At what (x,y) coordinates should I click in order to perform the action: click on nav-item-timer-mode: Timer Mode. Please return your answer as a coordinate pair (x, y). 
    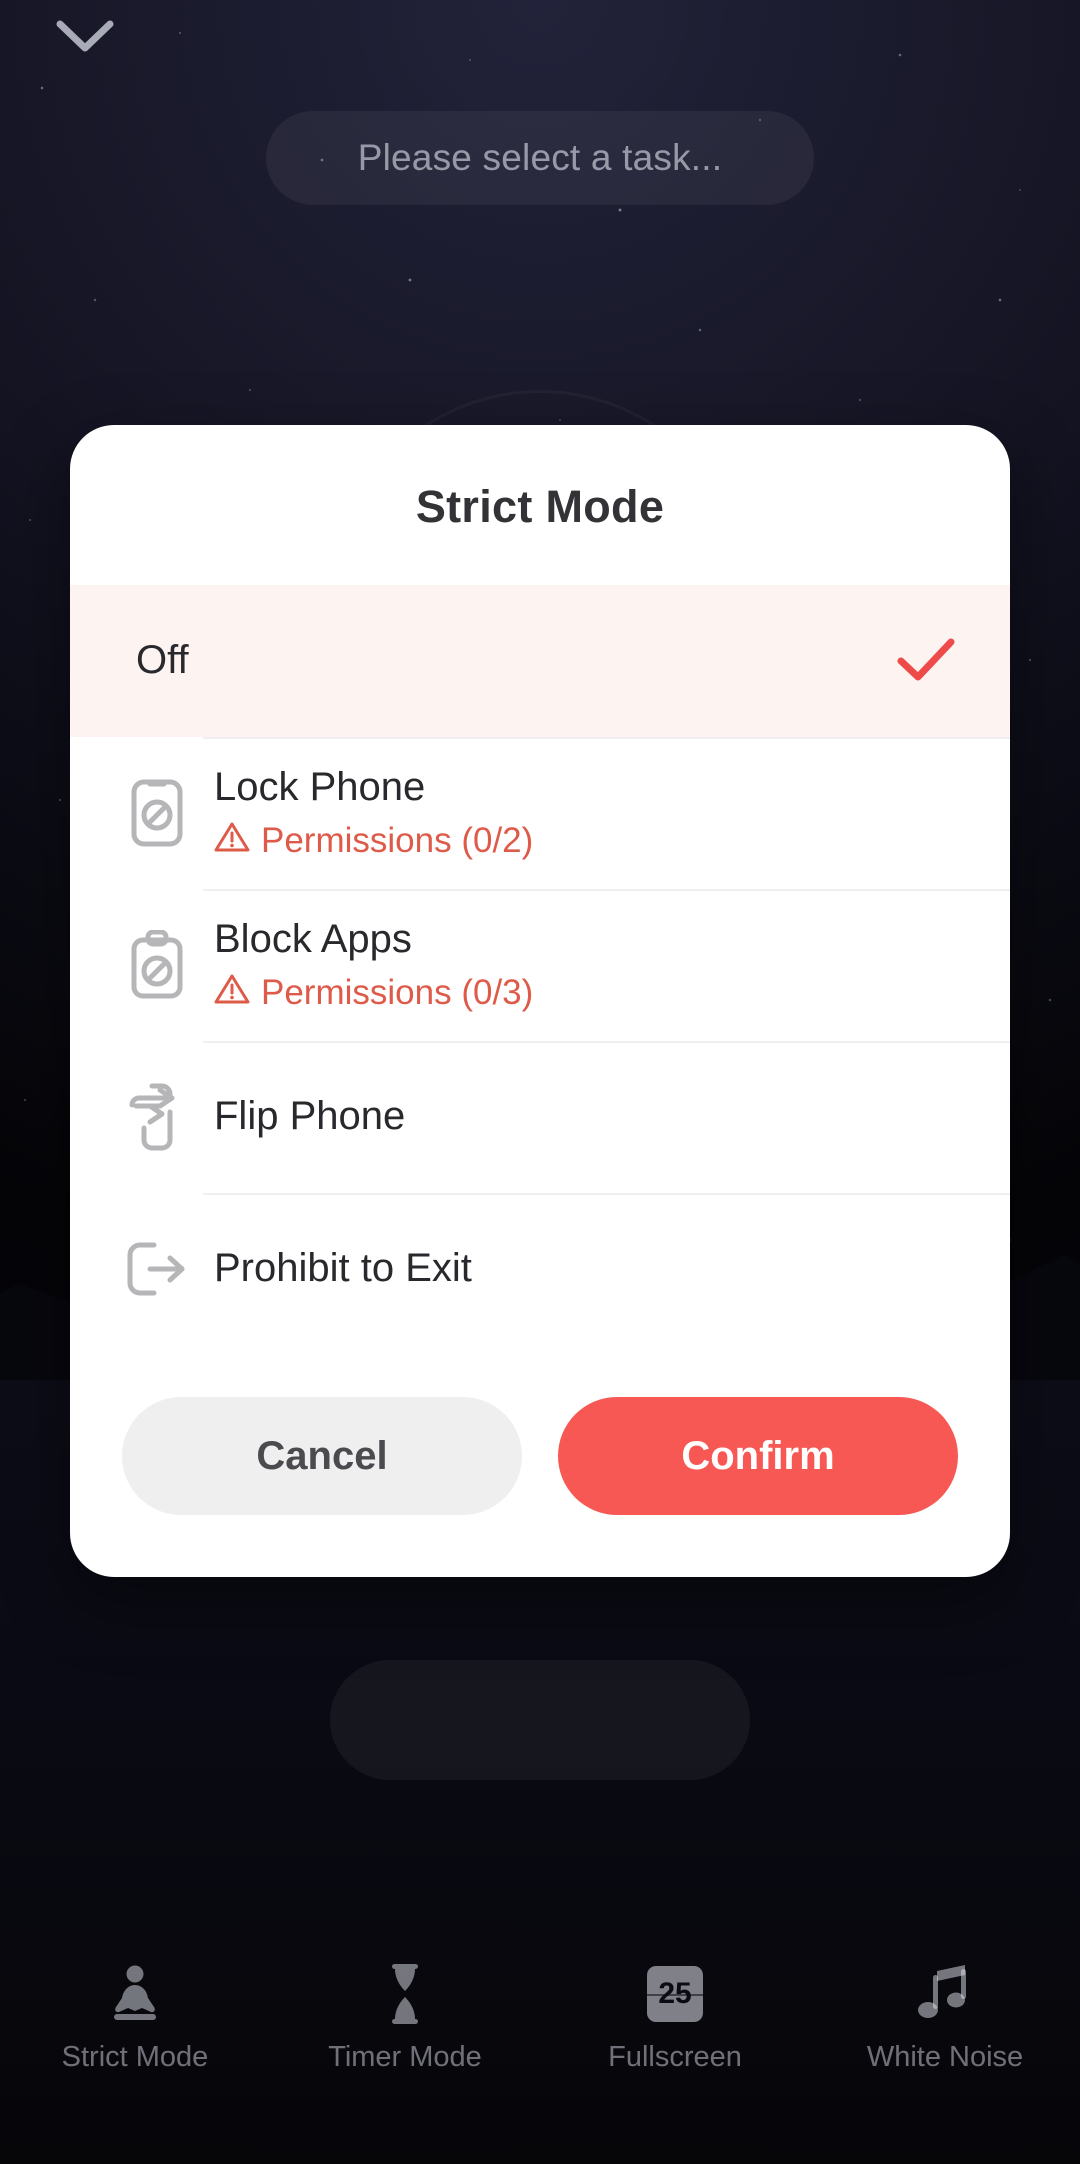
    Looking at the image, I should click on (405, 2050).